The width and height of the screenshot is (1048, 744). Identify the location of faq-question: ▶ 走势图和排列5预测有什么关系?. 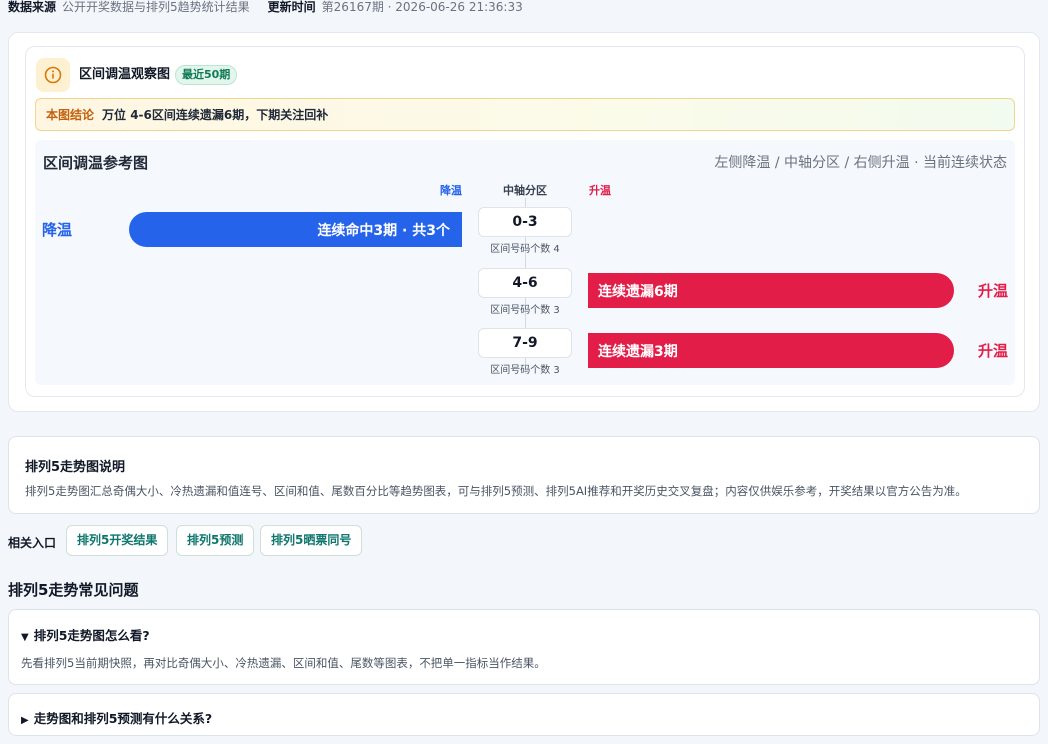
(116, 717).